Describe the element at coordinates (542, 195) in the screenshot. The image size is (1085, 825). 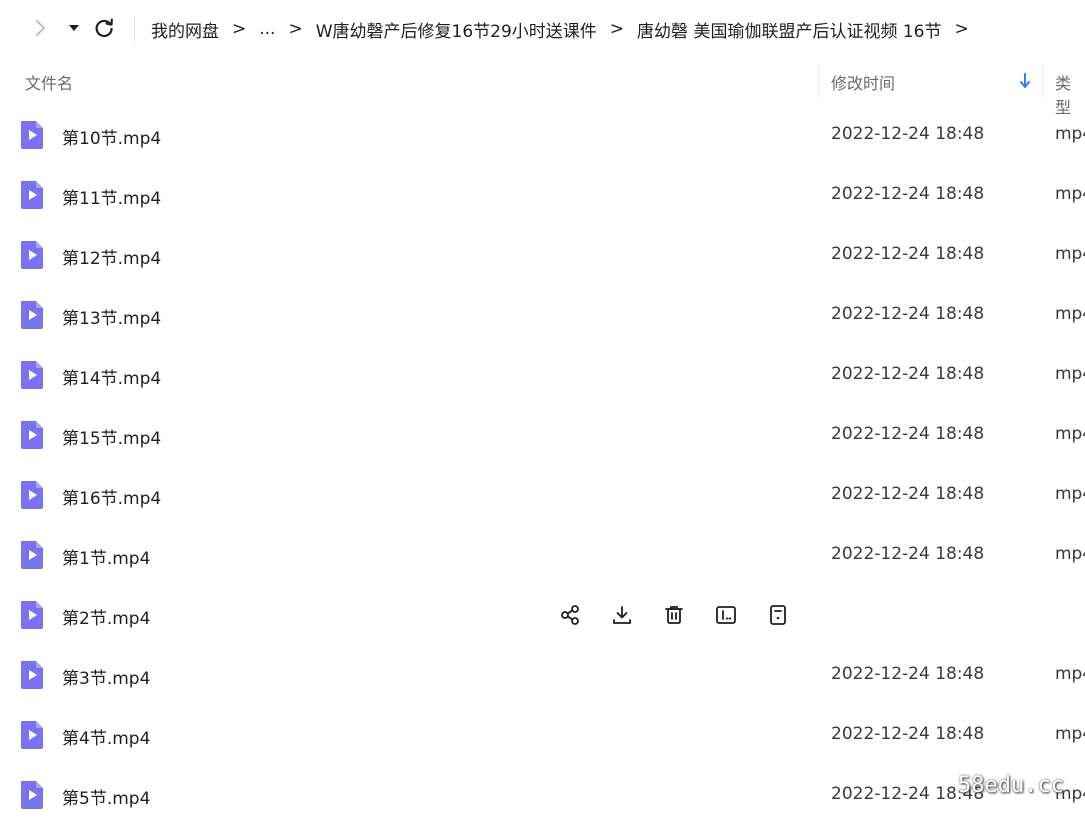
I see `file-row: 第11节.mp4 2022-12-24 18:48 mp4` at that location.